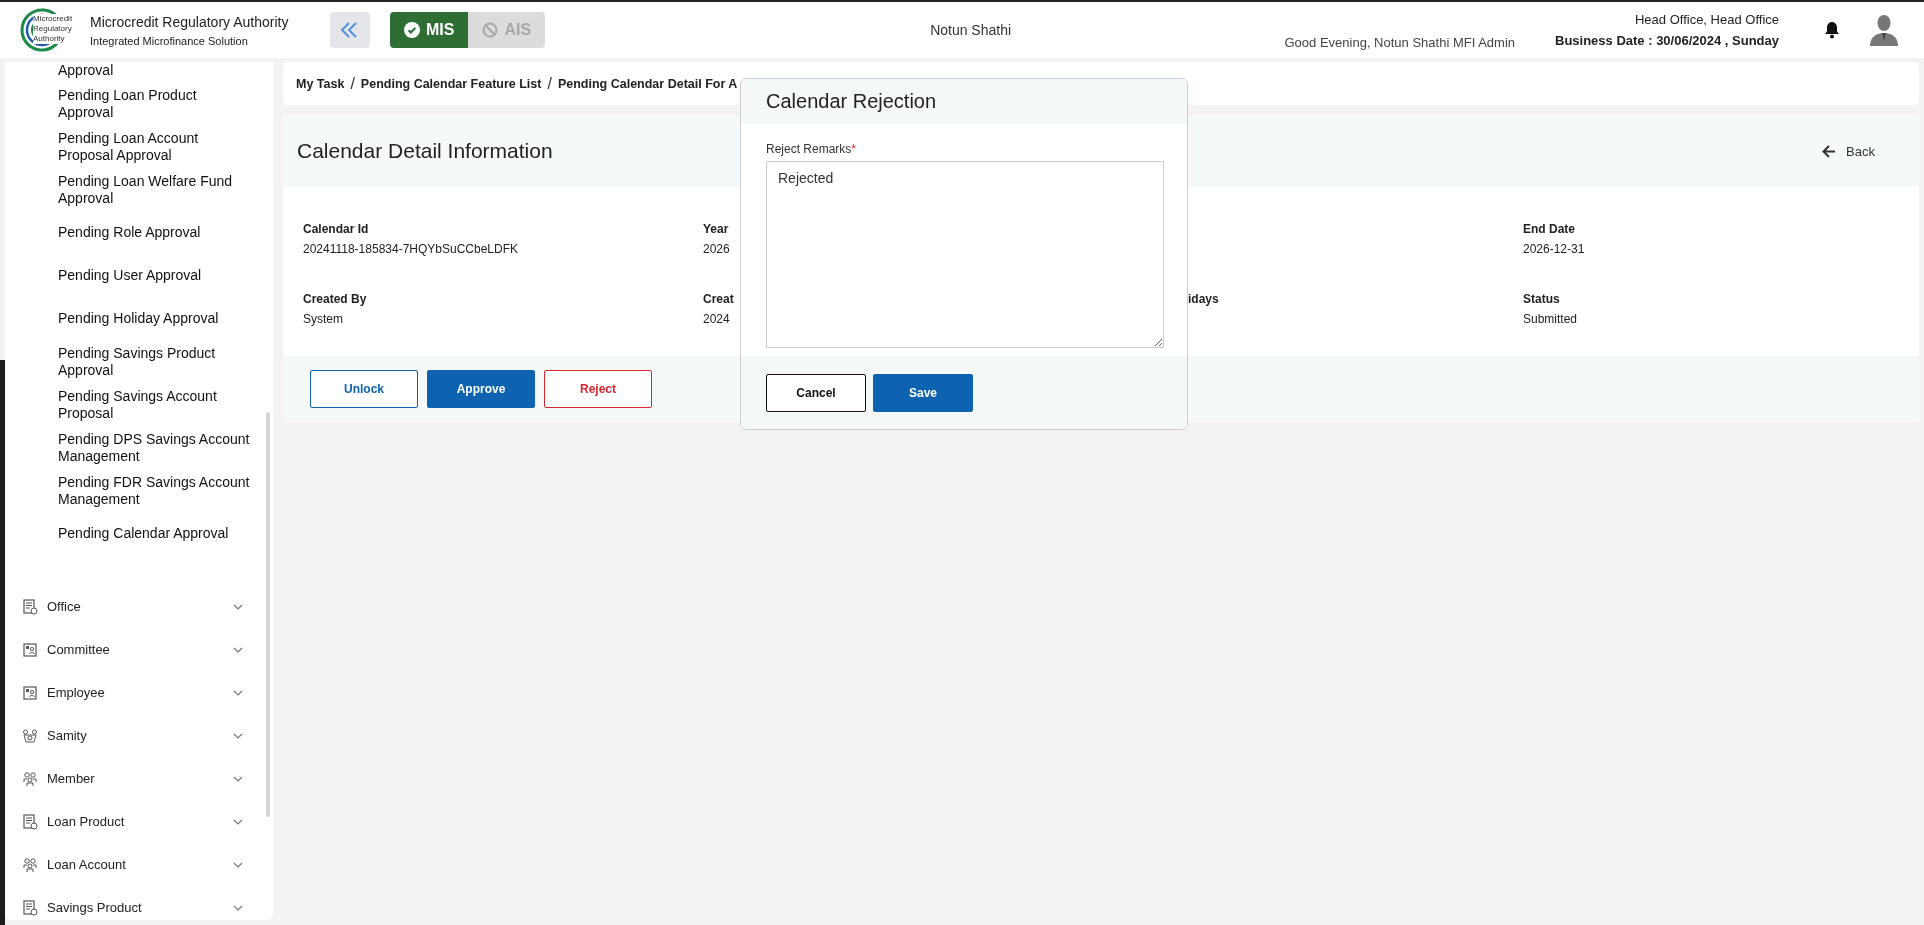 This screenshot has height=925, width=1924. What do you see at coordinates (490, 30) in the screenshot?
I see `ban-icon` at bounding box center [490, 30].